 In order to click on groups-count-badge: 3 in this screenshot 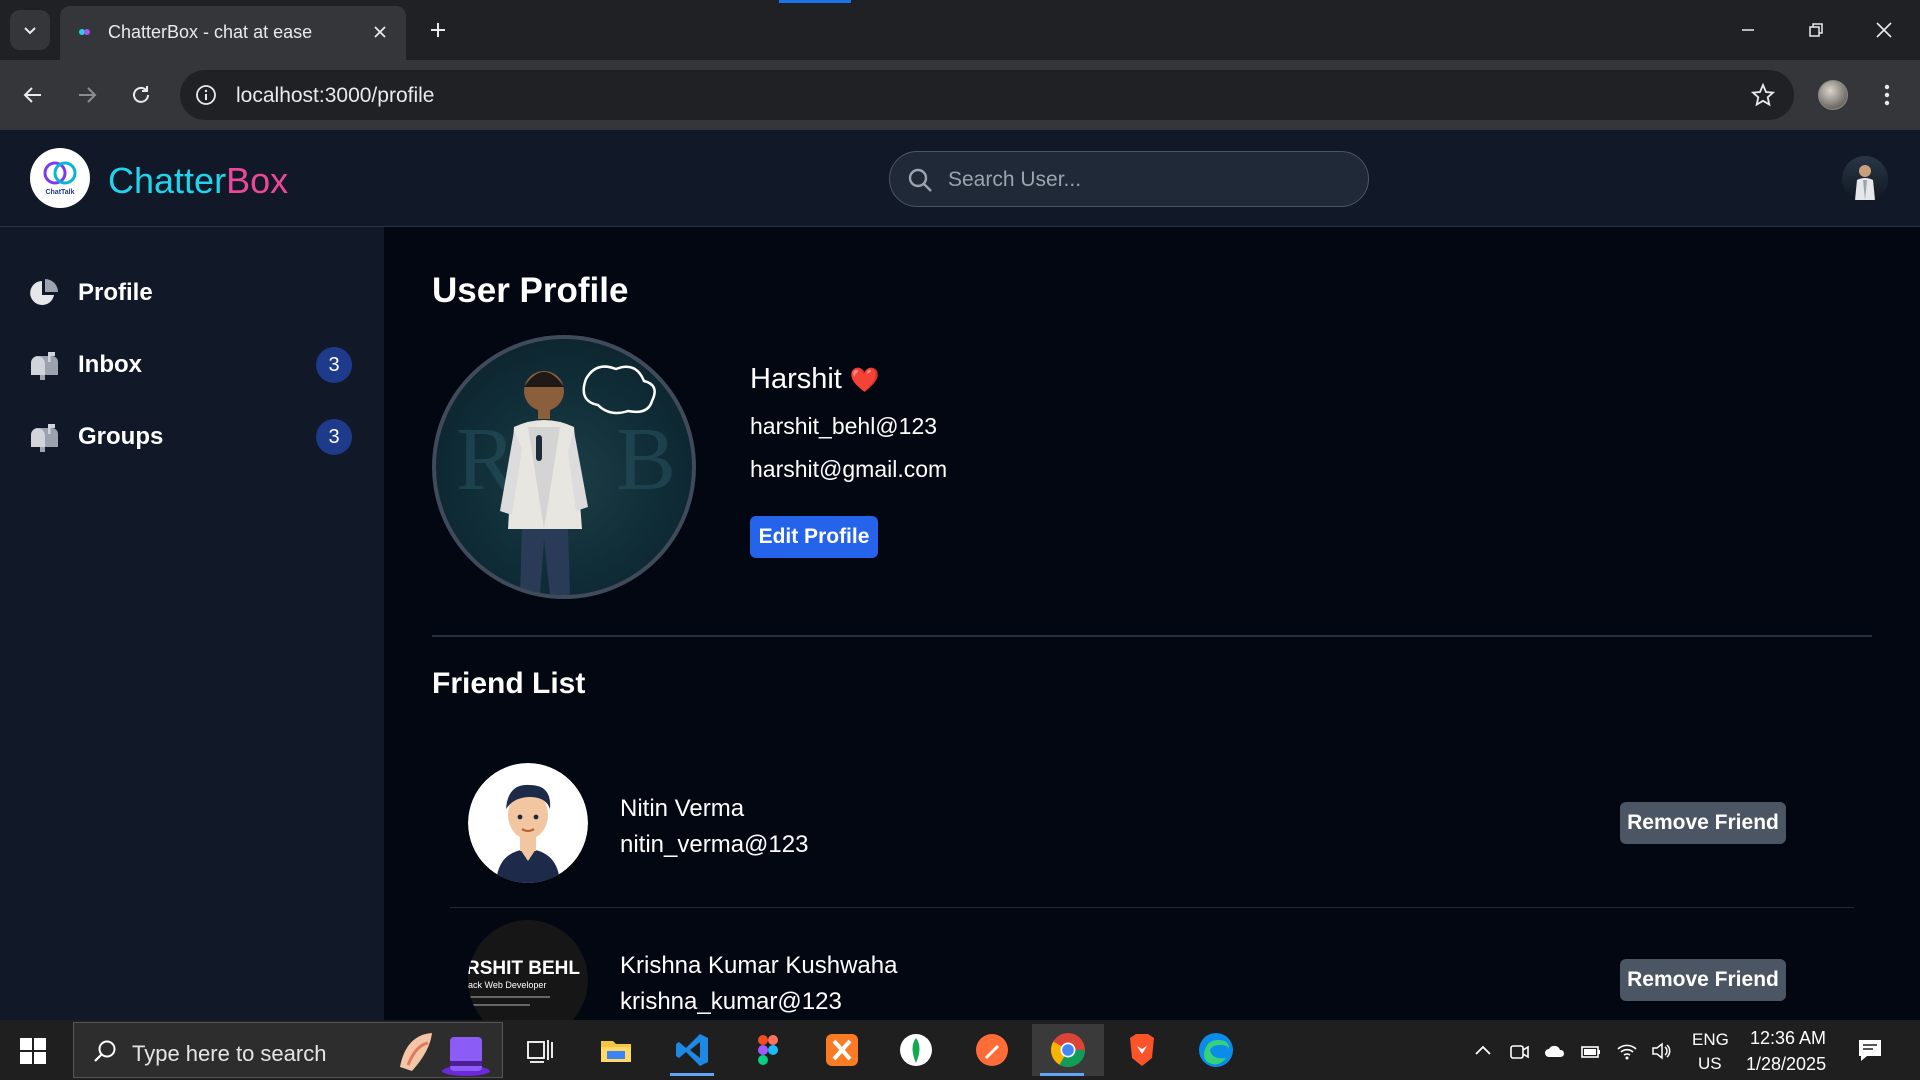, I will do `click(334, 437)`.